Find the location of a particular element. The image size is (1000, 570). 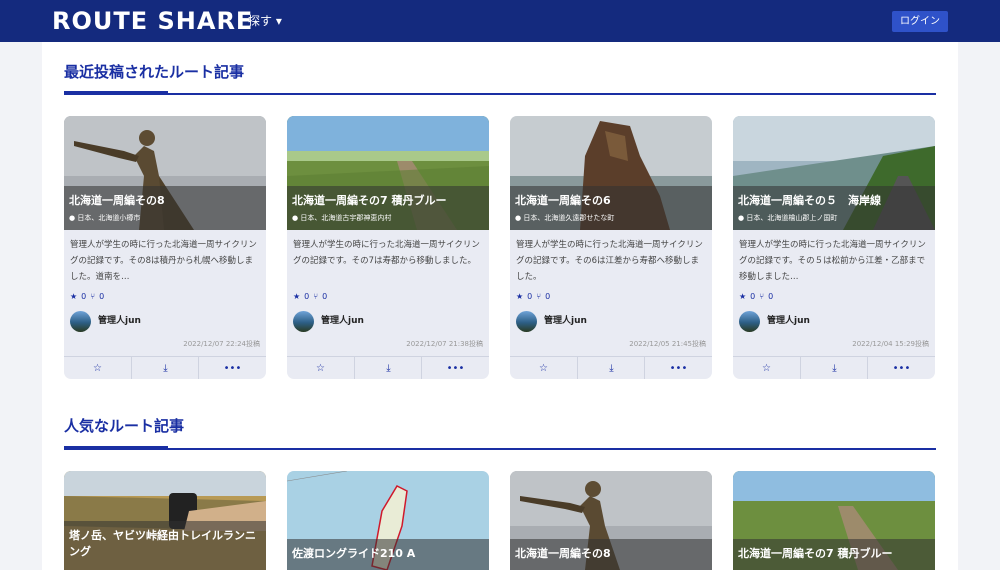

route-card: 塔ノ岳、ヤビツ峠経由トレイルランニング is located at coordinates (165, 520).